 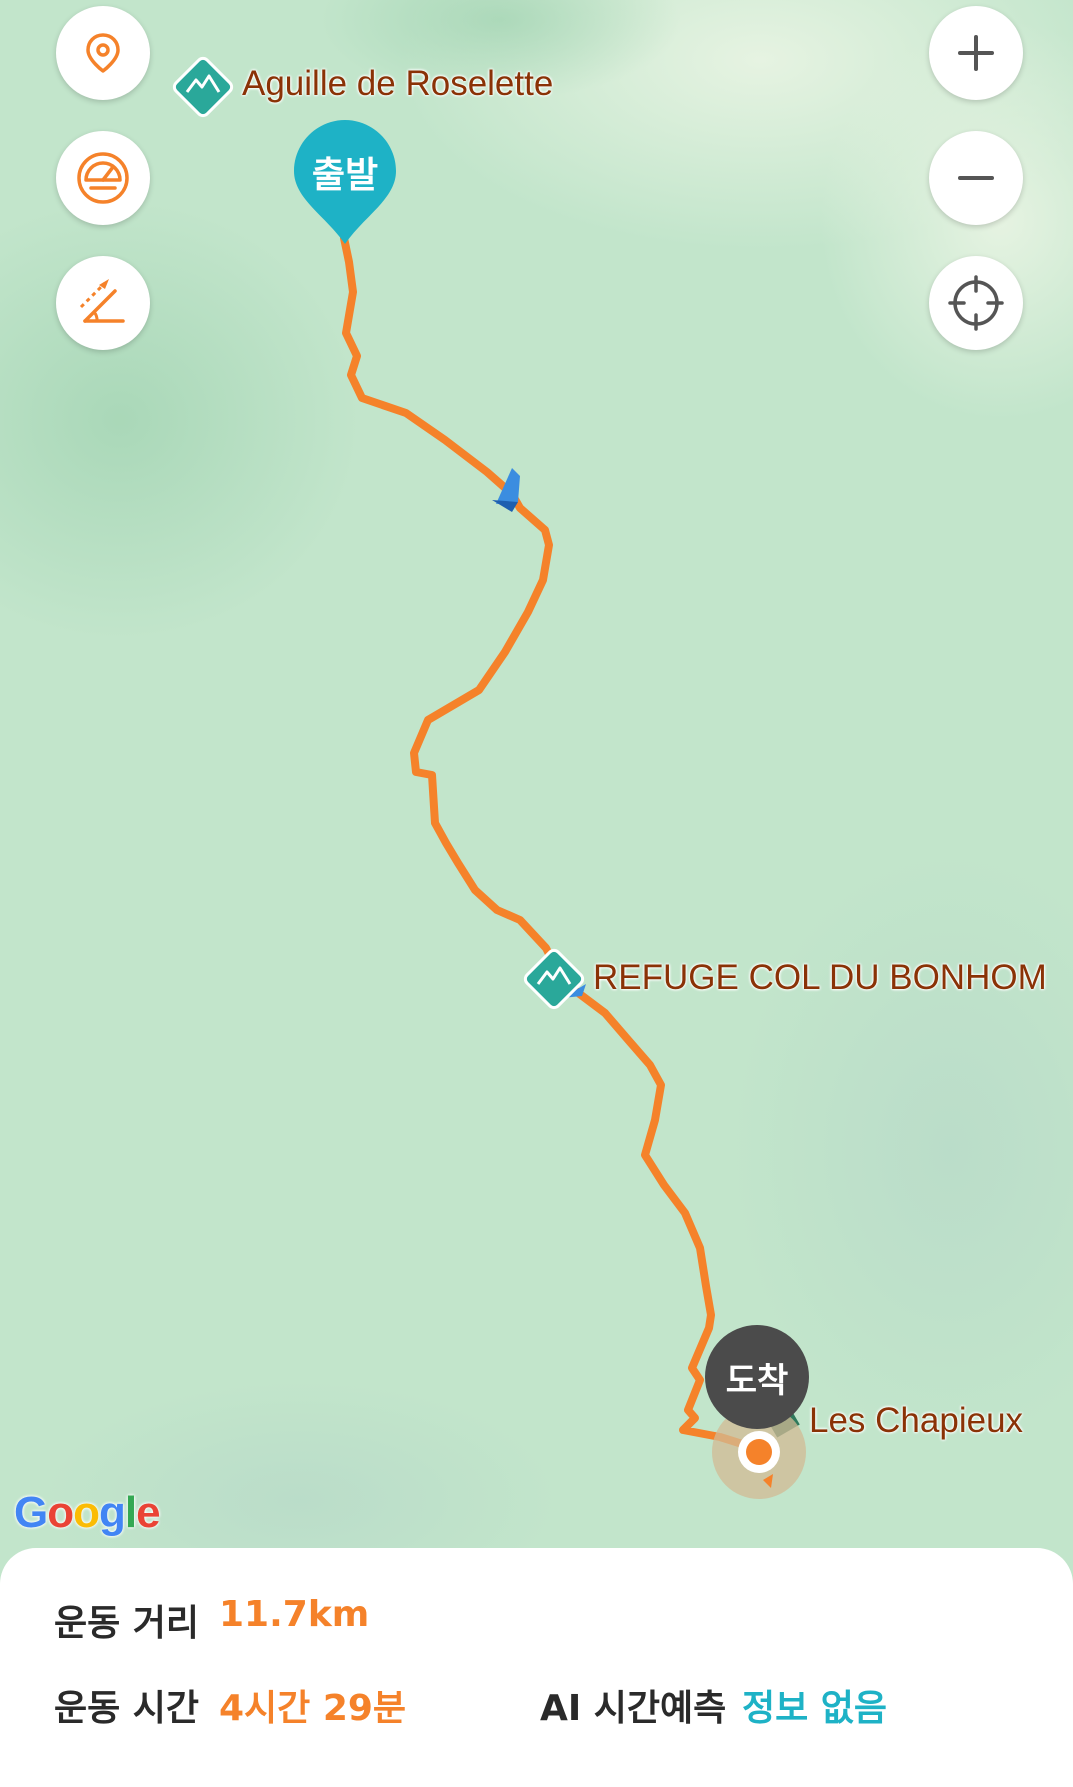 What do you see at coordinates (31, 1512) in the screenshot?
I see `google-letter: G` at bounding box center [31, 1512].